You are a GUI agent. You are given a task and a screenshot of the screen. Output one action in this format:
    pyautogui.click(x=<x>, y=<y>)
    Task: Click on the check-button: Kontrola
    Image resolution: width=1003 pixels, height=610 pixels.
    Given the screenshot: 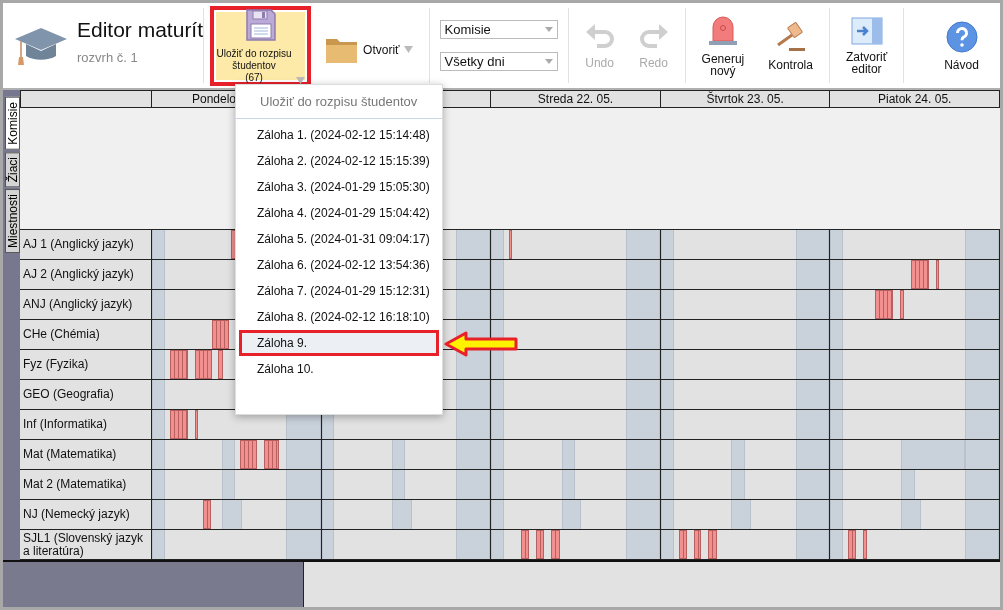 What is the action you would take?
    pyautogui.click(x=790, y=45)
    